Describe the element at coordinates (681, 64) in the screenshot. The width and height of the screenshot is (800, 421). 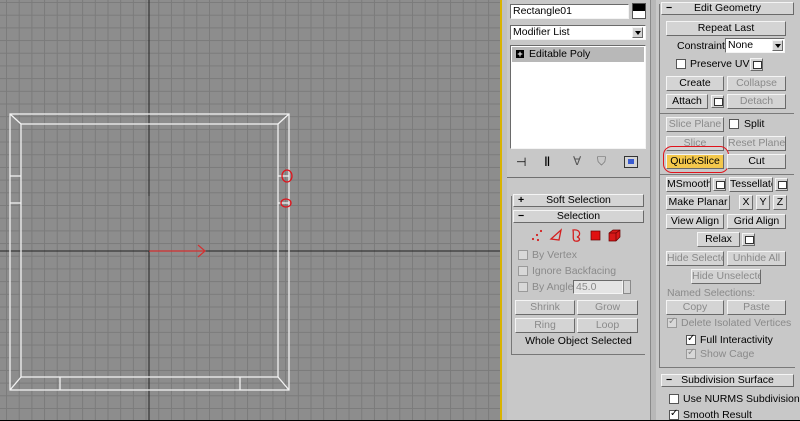
I see `preserve-uvs-checkbox` at that location.